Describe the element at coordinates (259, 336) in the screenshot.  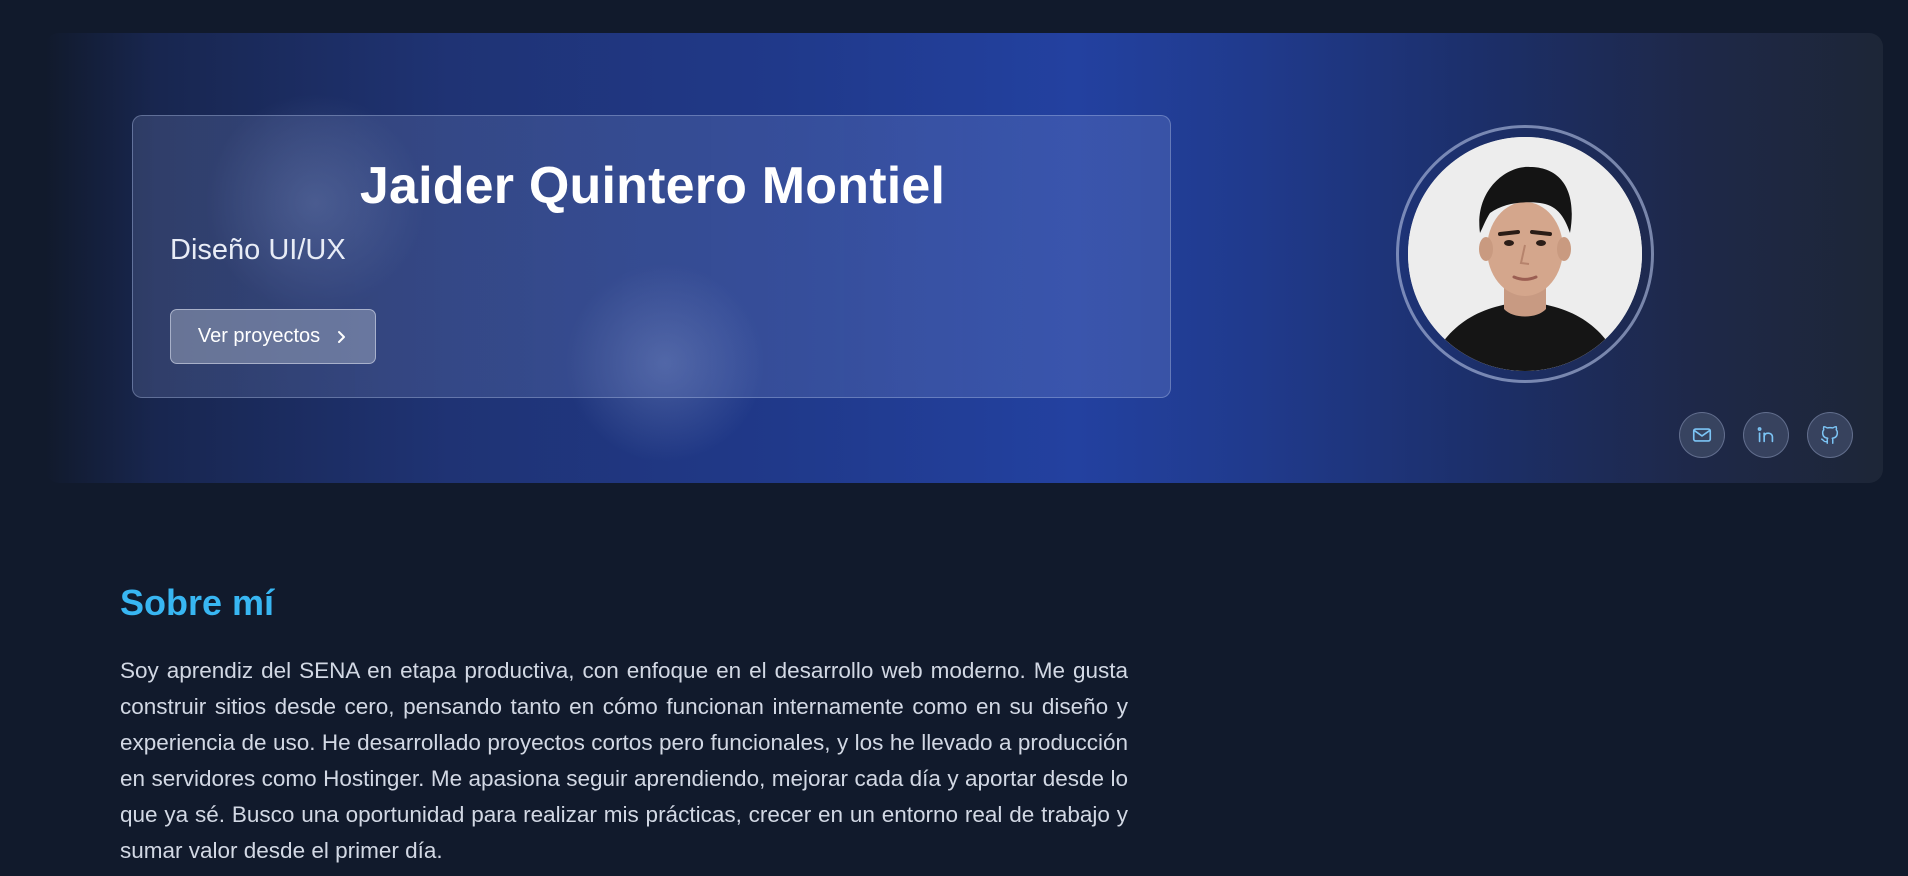
I see `view-projects-label: Ver proyectos` at that location.